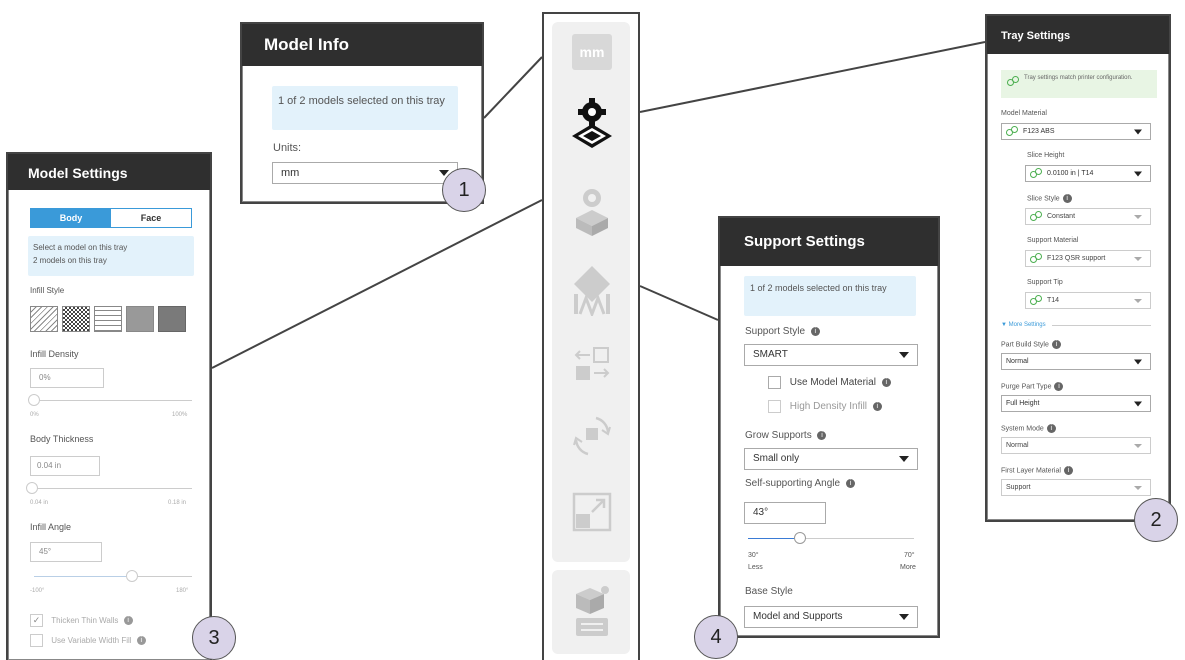  I want to click on infill-density-label: Infill Density, so click(54, 354).